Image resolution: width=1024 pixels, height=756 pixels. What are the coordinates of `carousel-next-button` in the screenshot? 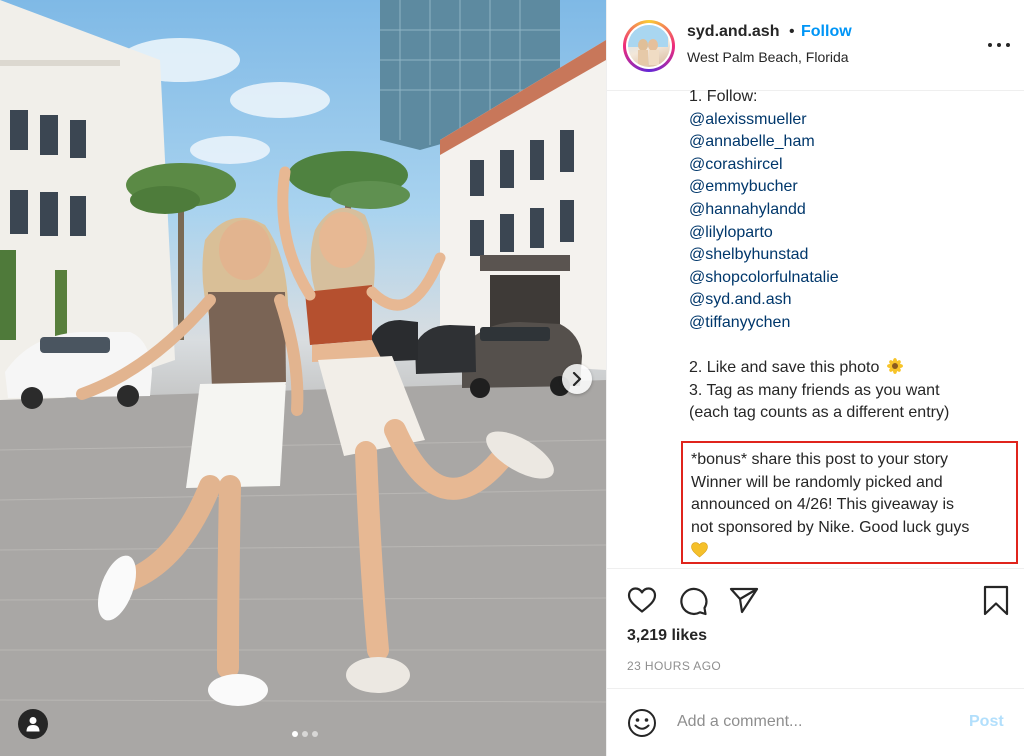 It's located at (577, 379).